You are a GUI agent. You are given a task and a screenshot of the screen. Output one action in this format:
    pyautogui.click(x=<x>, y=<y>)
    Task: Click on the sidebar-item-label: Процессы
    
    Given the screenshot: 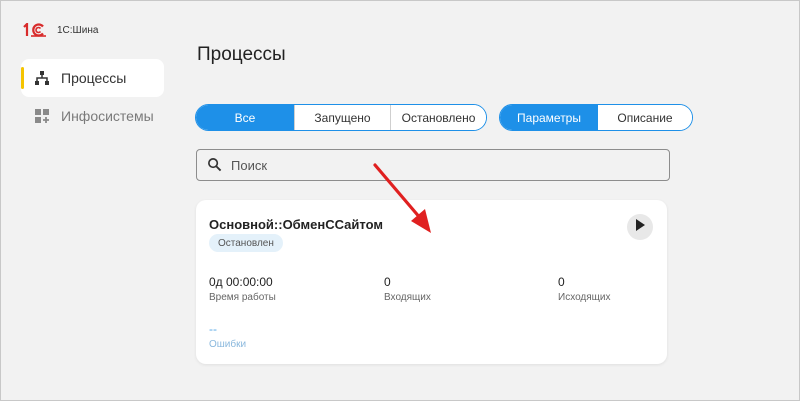 What is the action you would take?
    pyautogui.click(x=94, y=78)
    